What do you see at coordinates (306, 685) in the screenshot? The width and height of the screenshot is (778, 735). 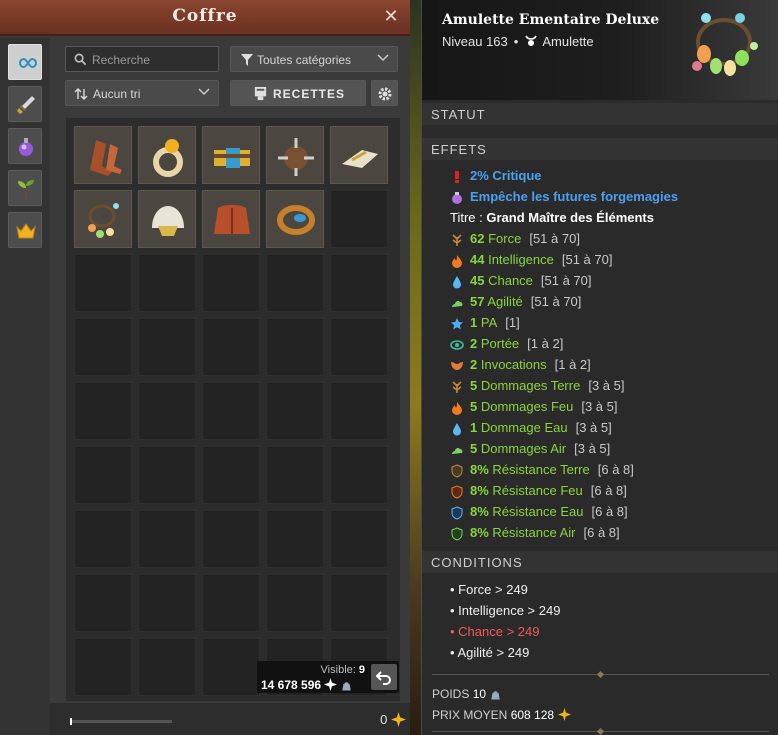 I see `kamas-total: 14 678 596` at bounding box center [306, 685].